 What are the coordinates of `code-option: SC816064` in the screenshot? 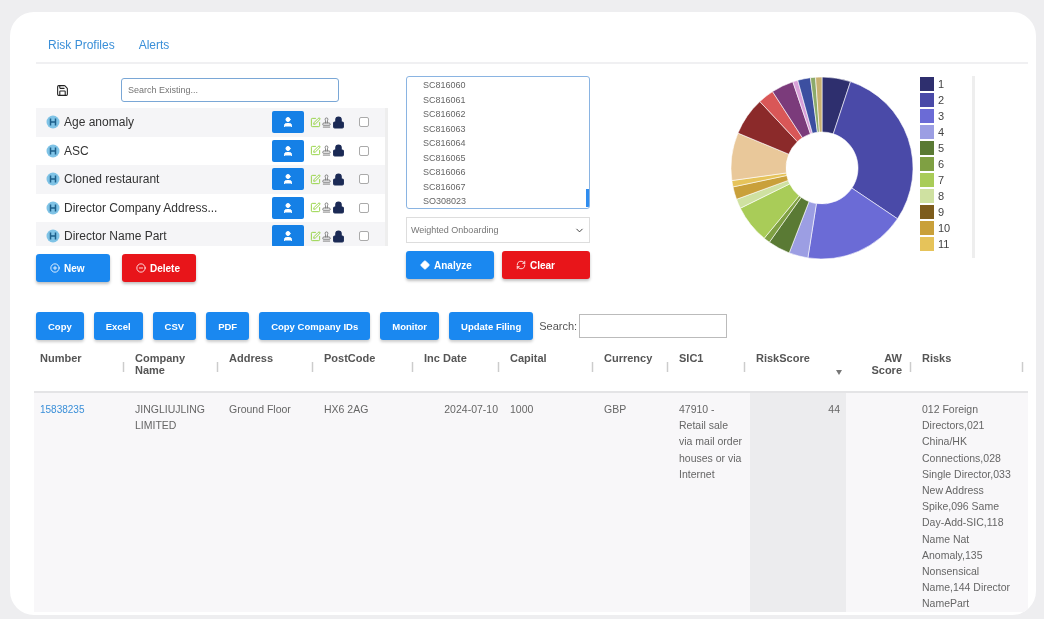 It's located at (506, 143).